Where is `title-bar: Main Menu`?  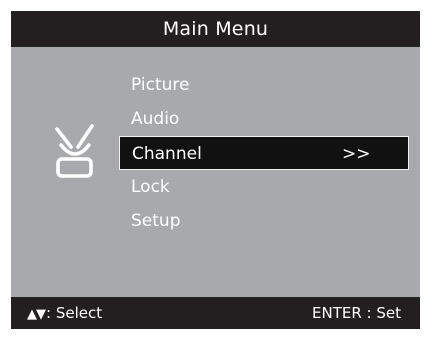 title-bar: Main Menu is located at coordinates (215, 29).